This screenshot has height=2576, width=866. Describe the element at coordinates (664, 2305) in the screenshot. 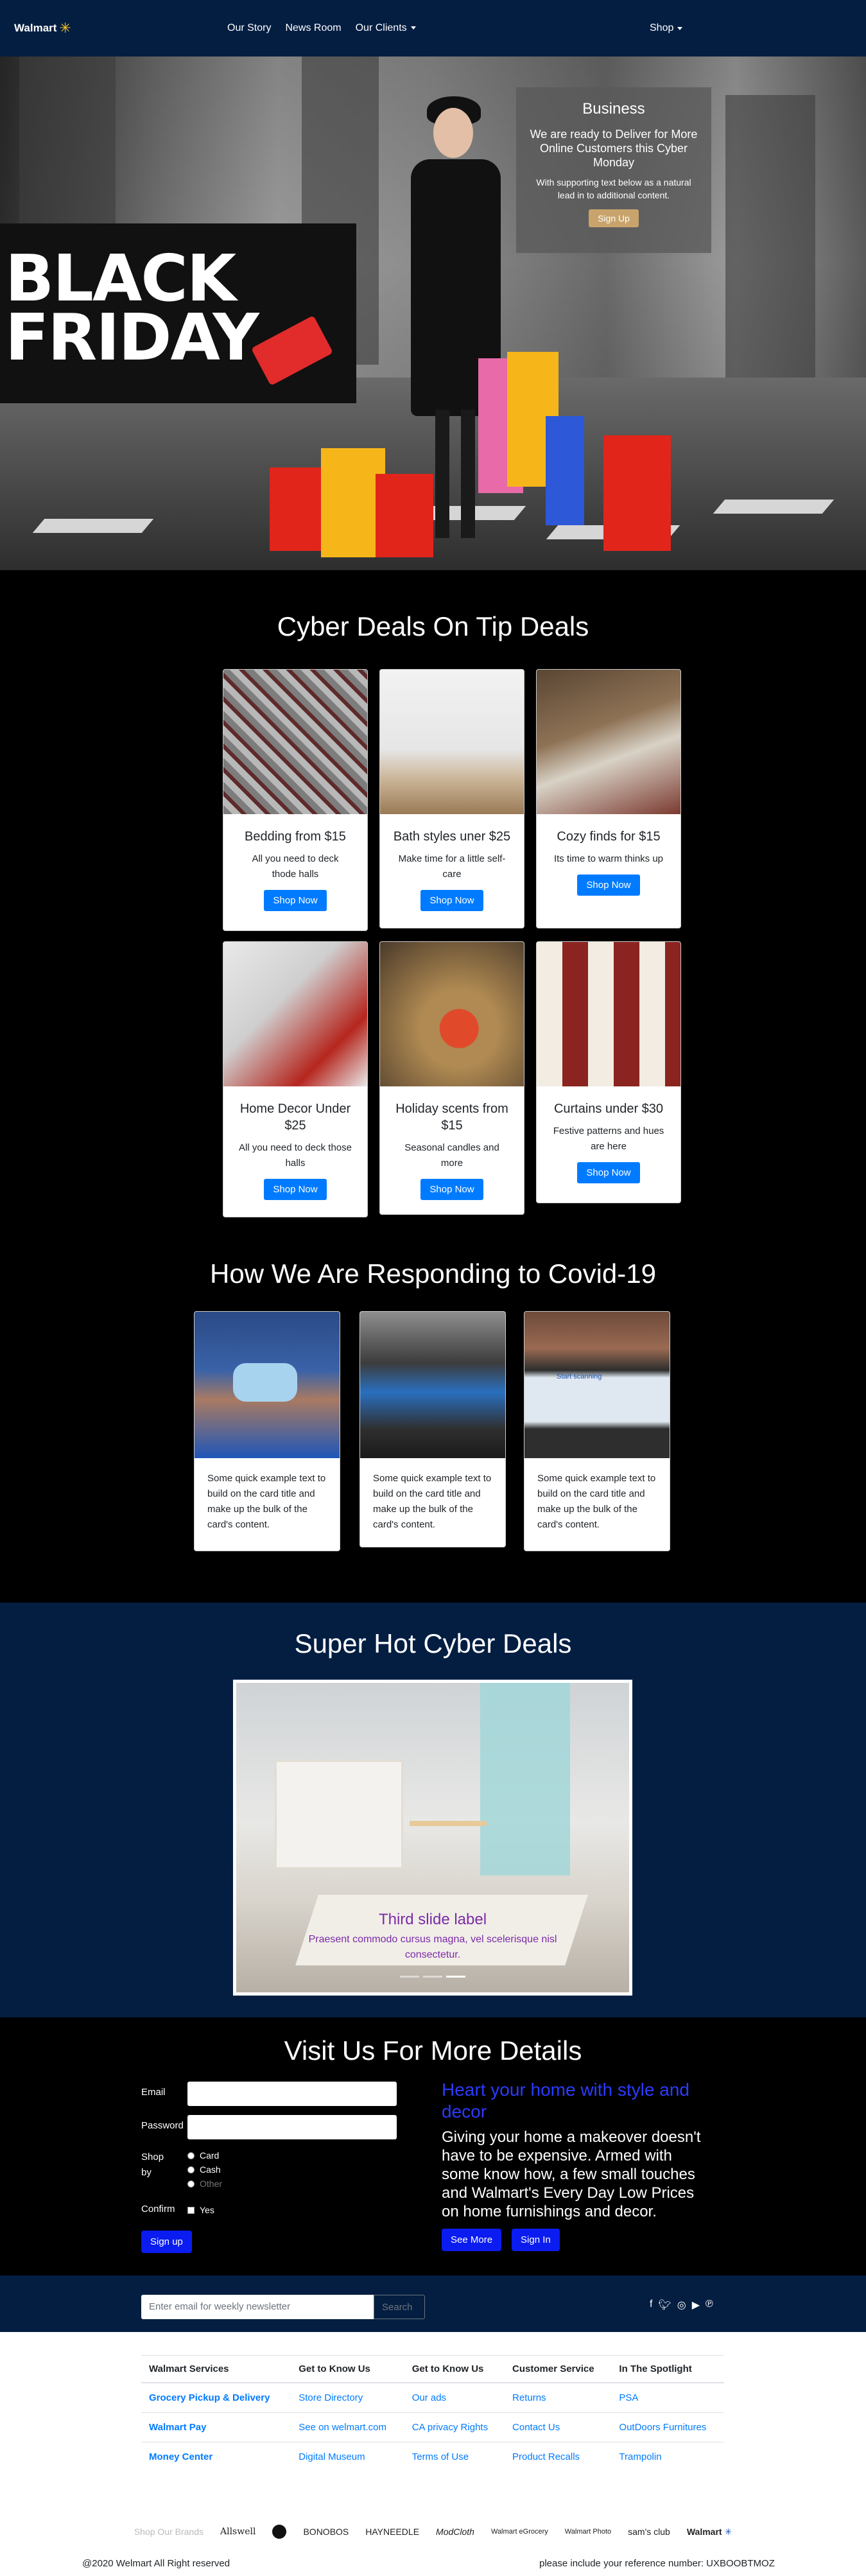

I see `twitter-icon: 🐦︎` at that location.